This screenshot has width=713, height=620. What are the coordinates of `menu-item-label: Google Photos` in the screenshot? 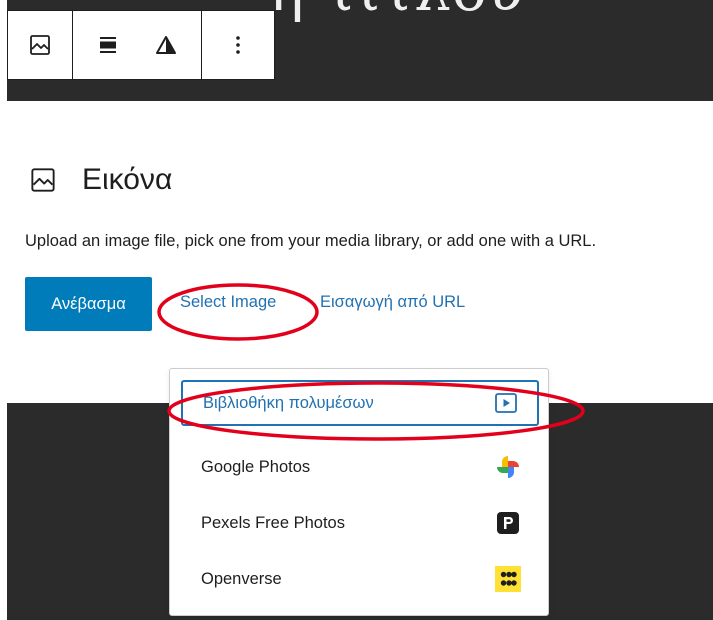 It's located at (256, 466).